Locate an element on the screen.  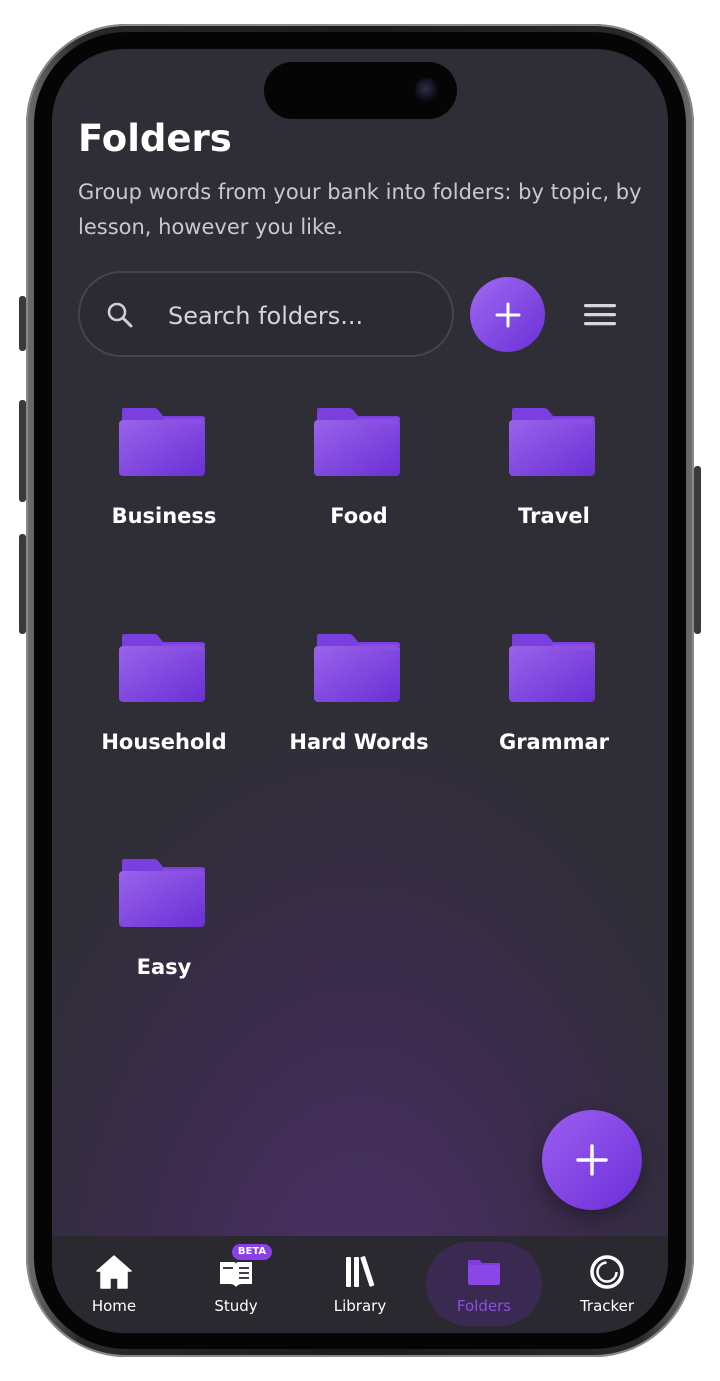
folder-label: Grammar is located at coordinates (554, 742).